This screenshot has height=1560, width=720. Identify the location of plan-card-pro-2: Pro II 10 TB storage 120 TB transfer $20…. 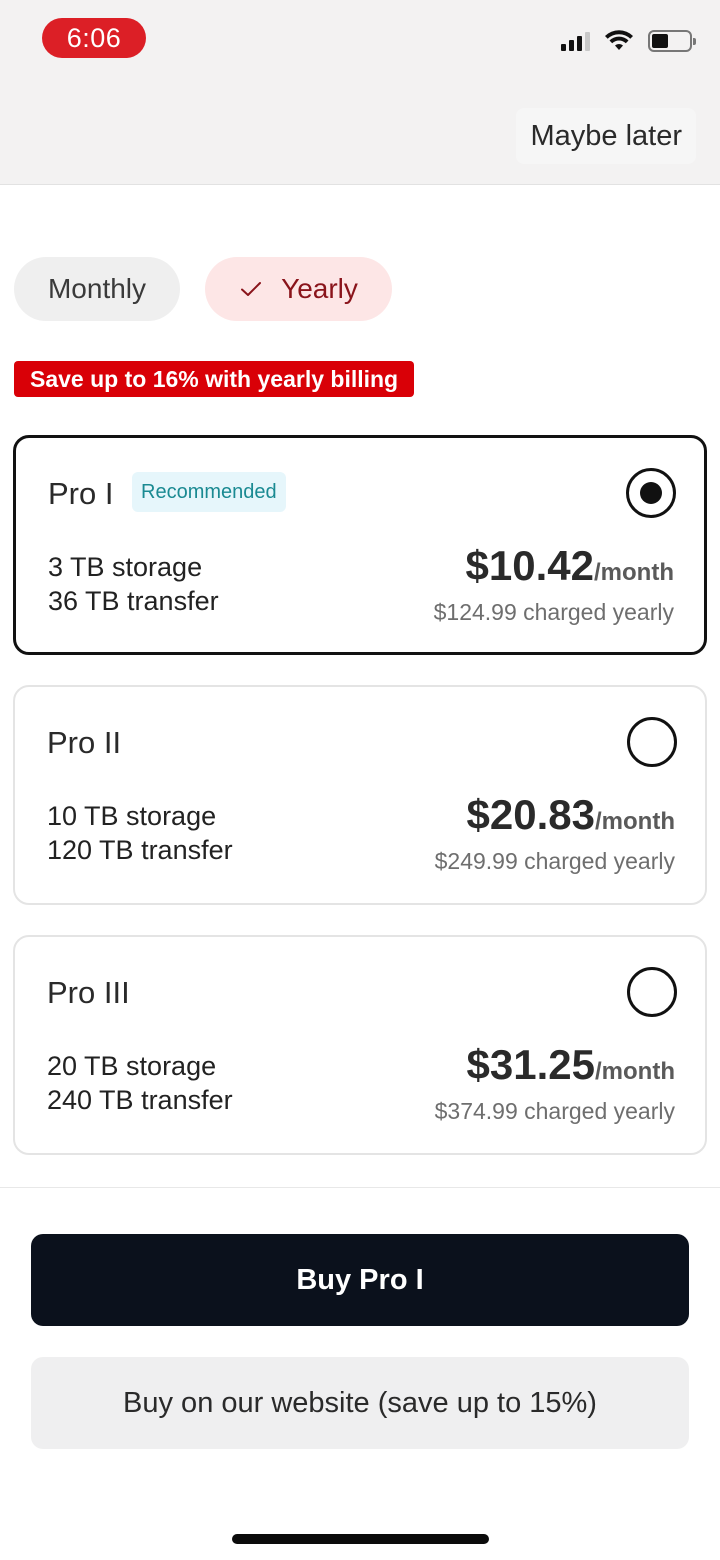
(360, 795).